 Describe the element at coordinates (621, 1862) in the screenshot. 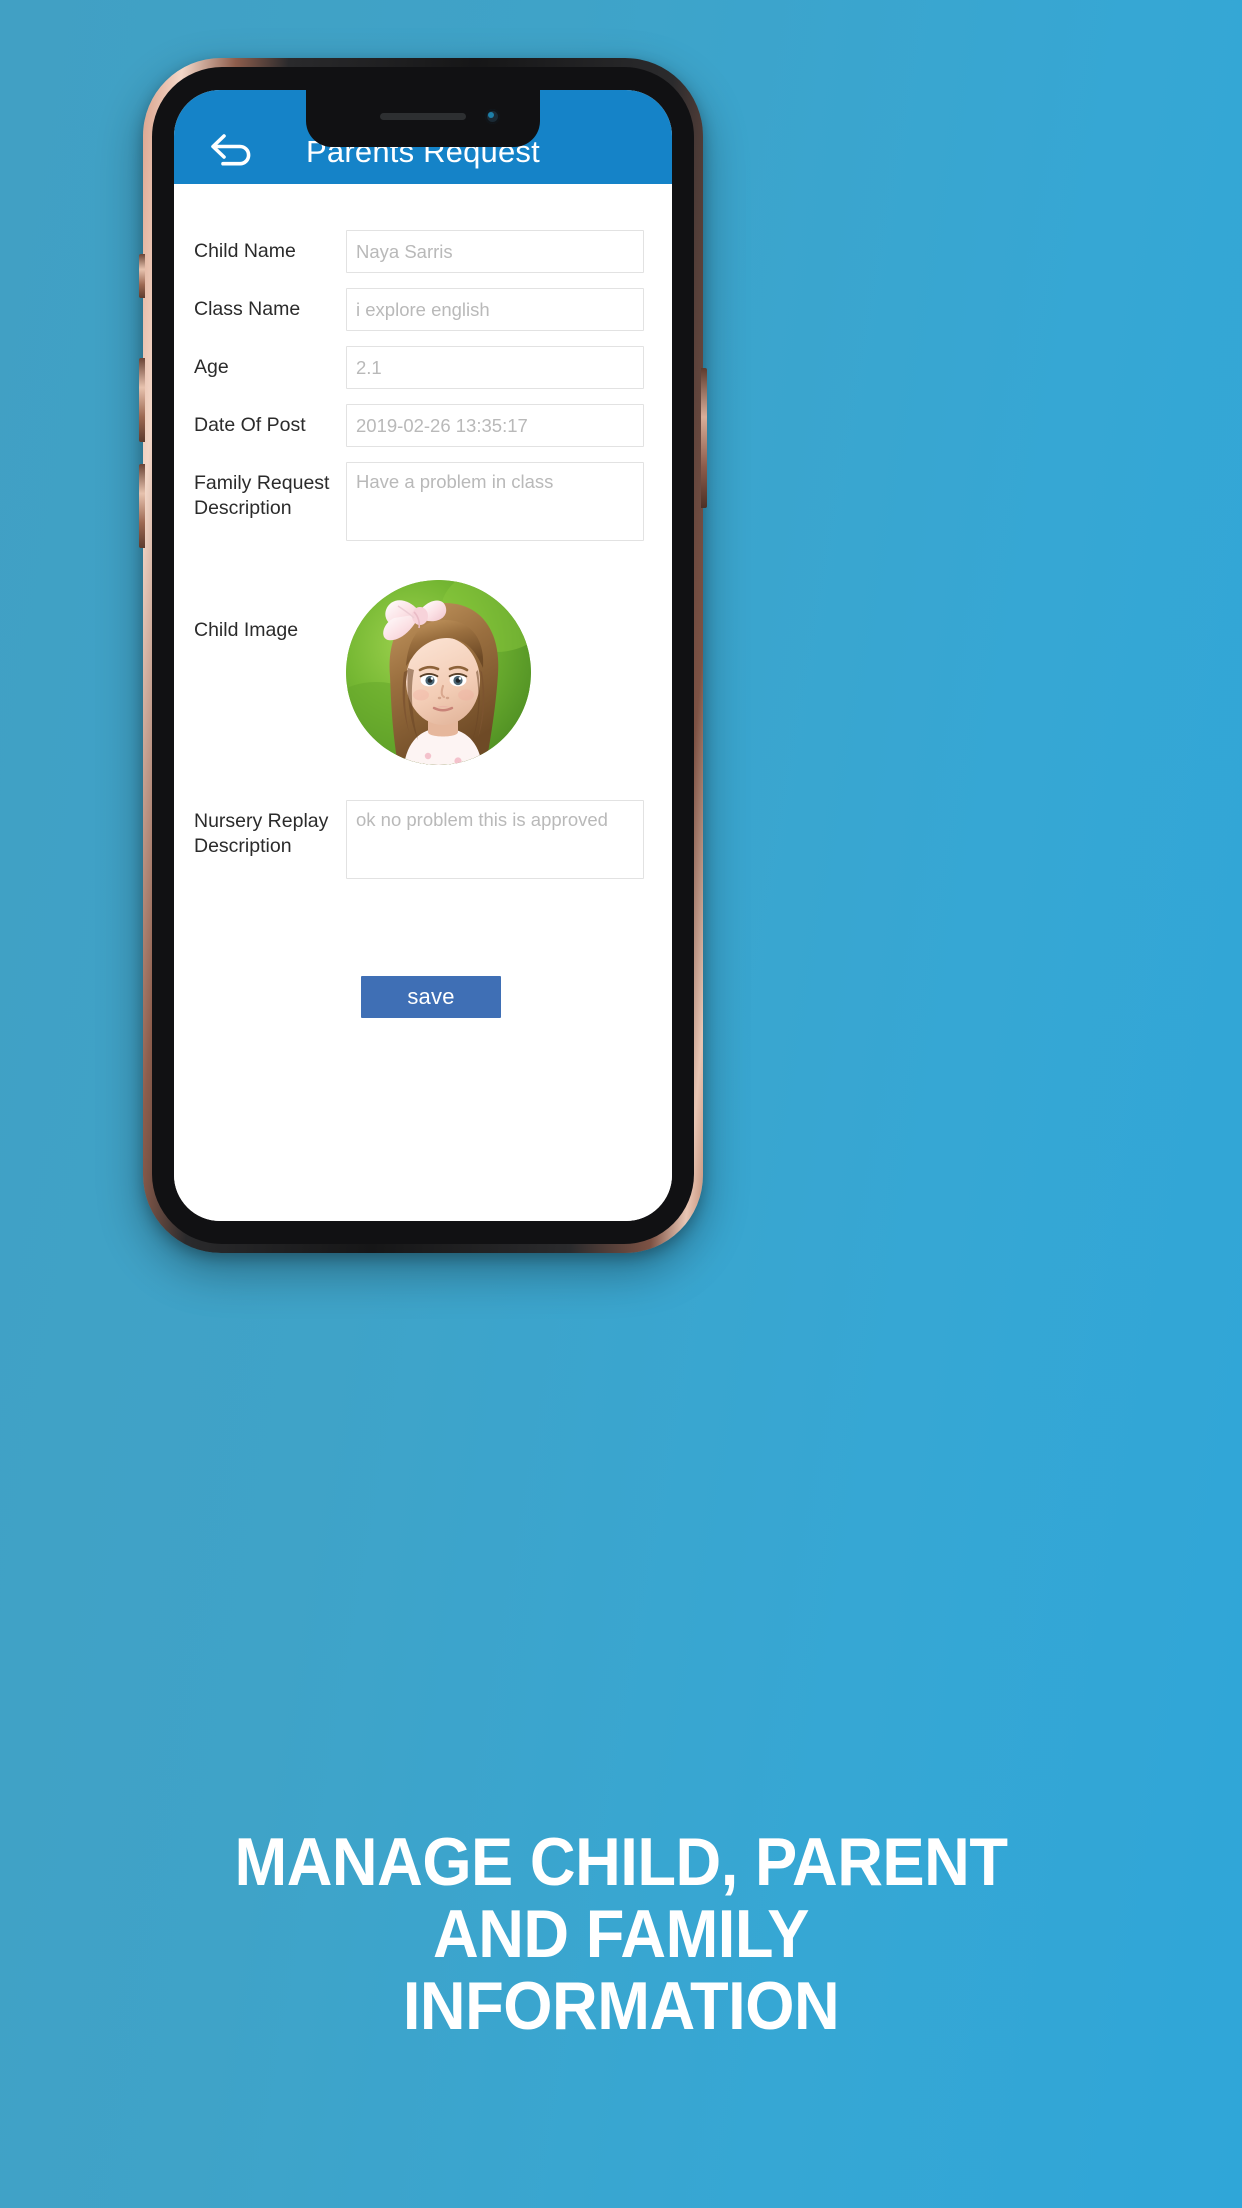

I see `caption-line-1: MANAGE CHILD, PARENT` at that location.